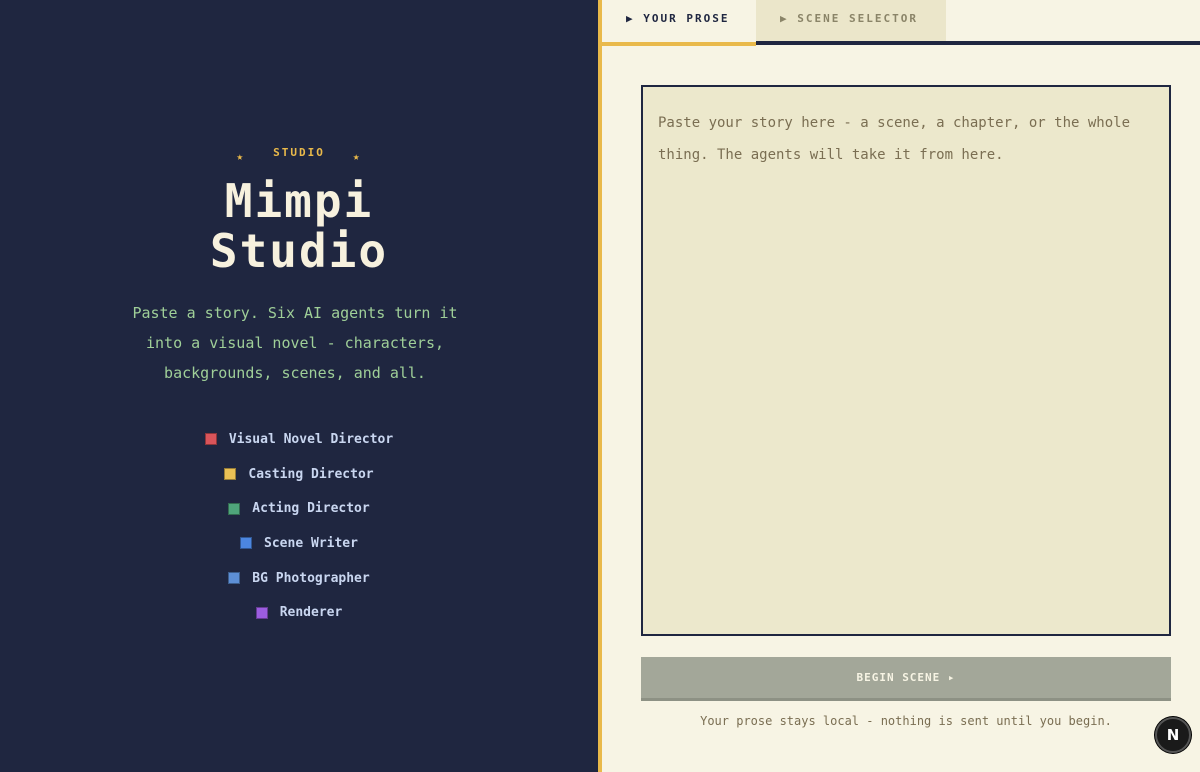 The image size is (1200, 772). Describe the element at coordinates (311, 543) in the screenshot. I see `agent-label: Scene Writer` at that location.